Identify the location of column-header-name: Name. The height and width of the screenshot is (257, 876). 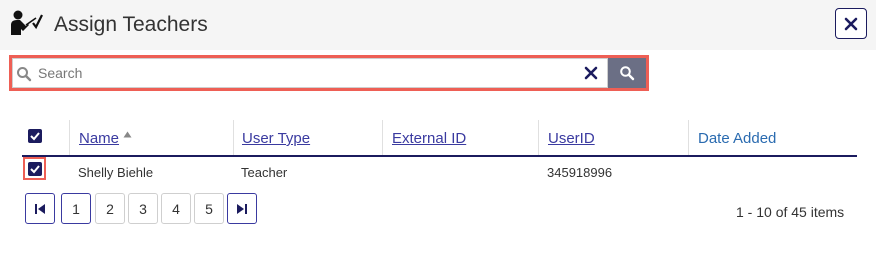
(99, 138).